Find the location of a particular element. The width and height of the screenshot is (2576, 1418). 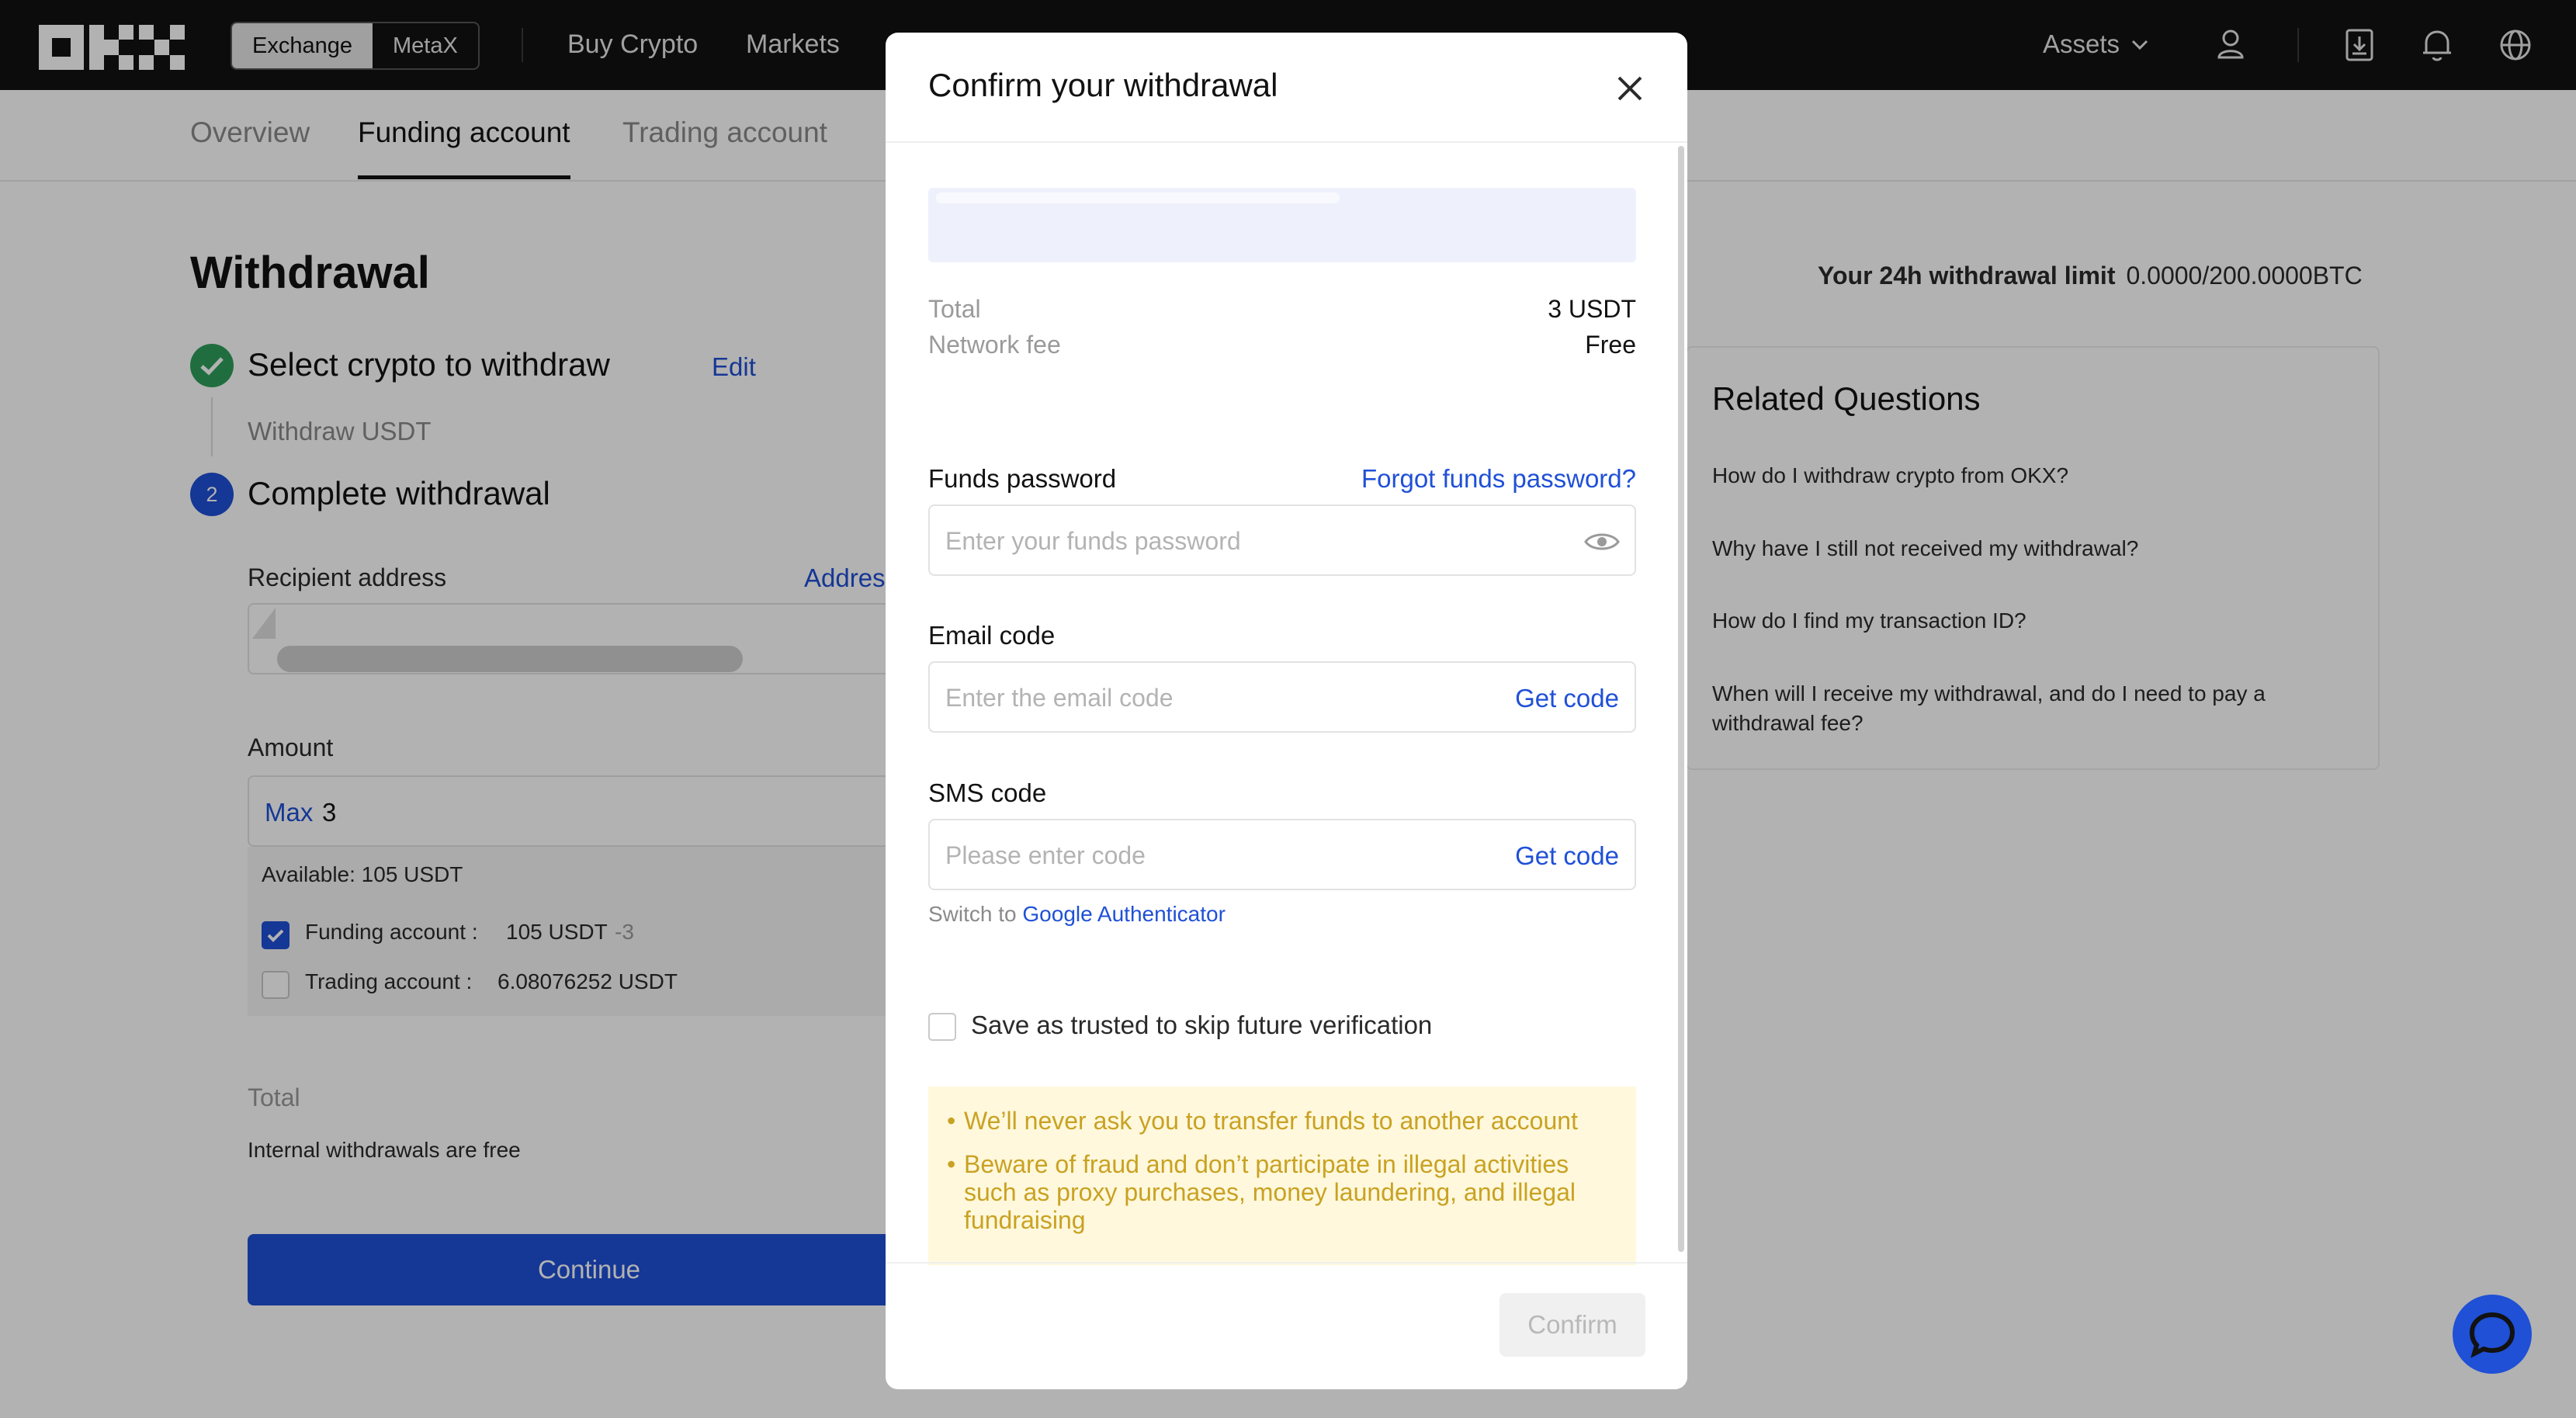

trusted-device-checkbox is located at coordinates (942, 1027).